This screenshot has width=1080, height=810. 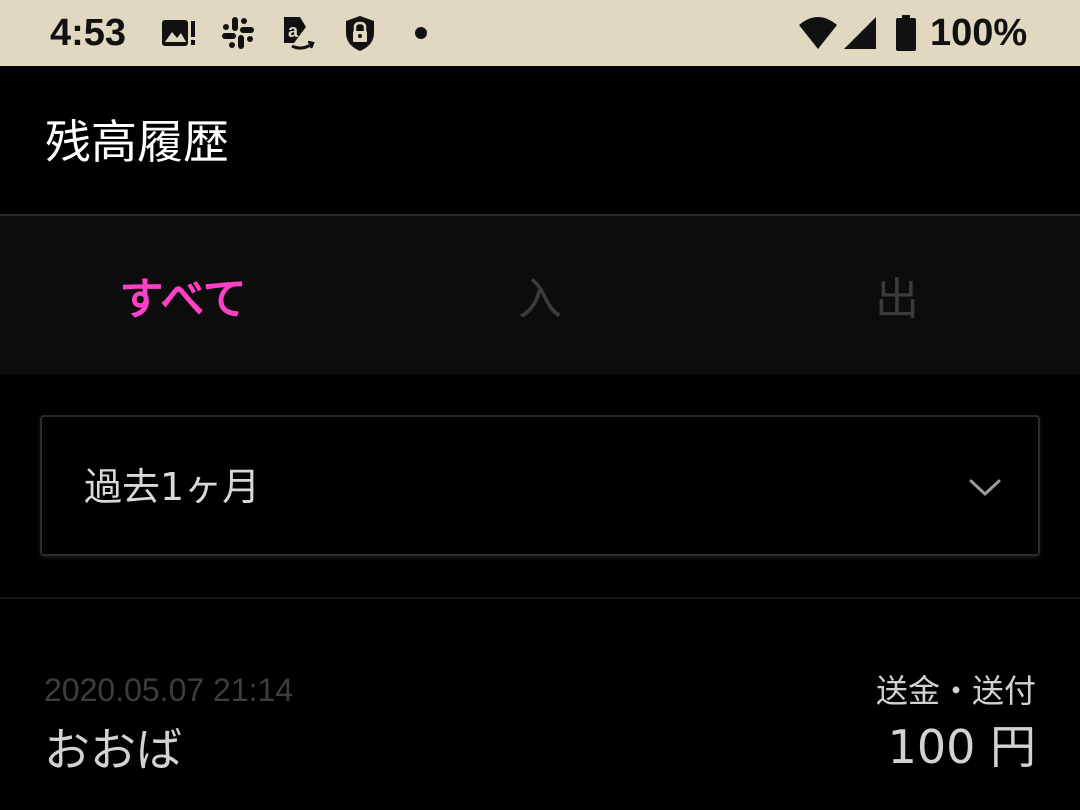 I want to click on tab-income: 入, so click(x=540, y=295).